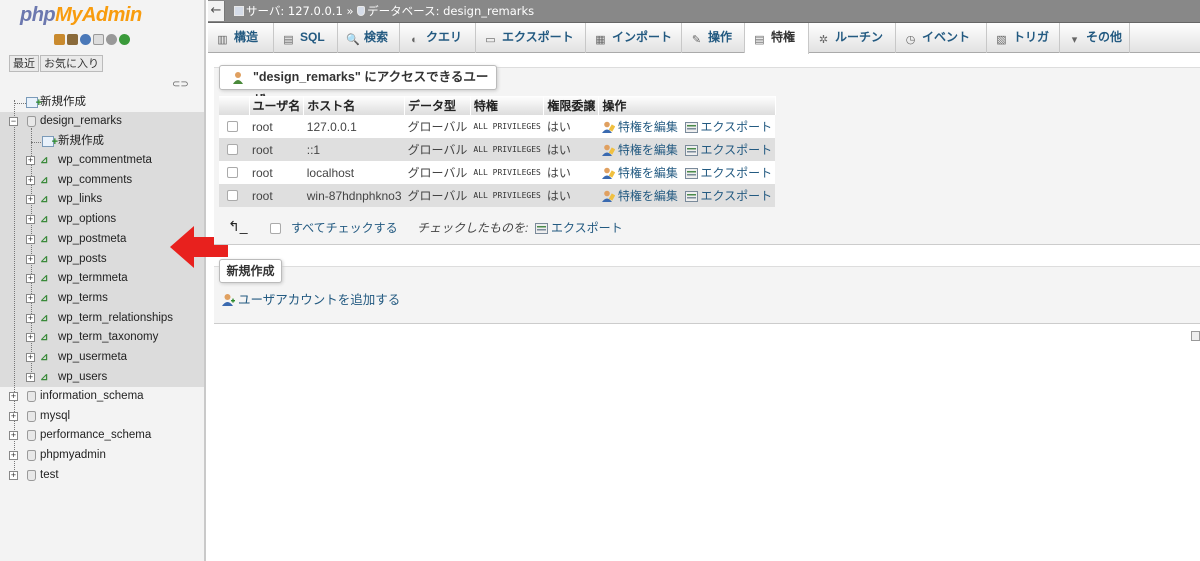  I want to click on tab-search: 🔍 検索, so click(369, 38).